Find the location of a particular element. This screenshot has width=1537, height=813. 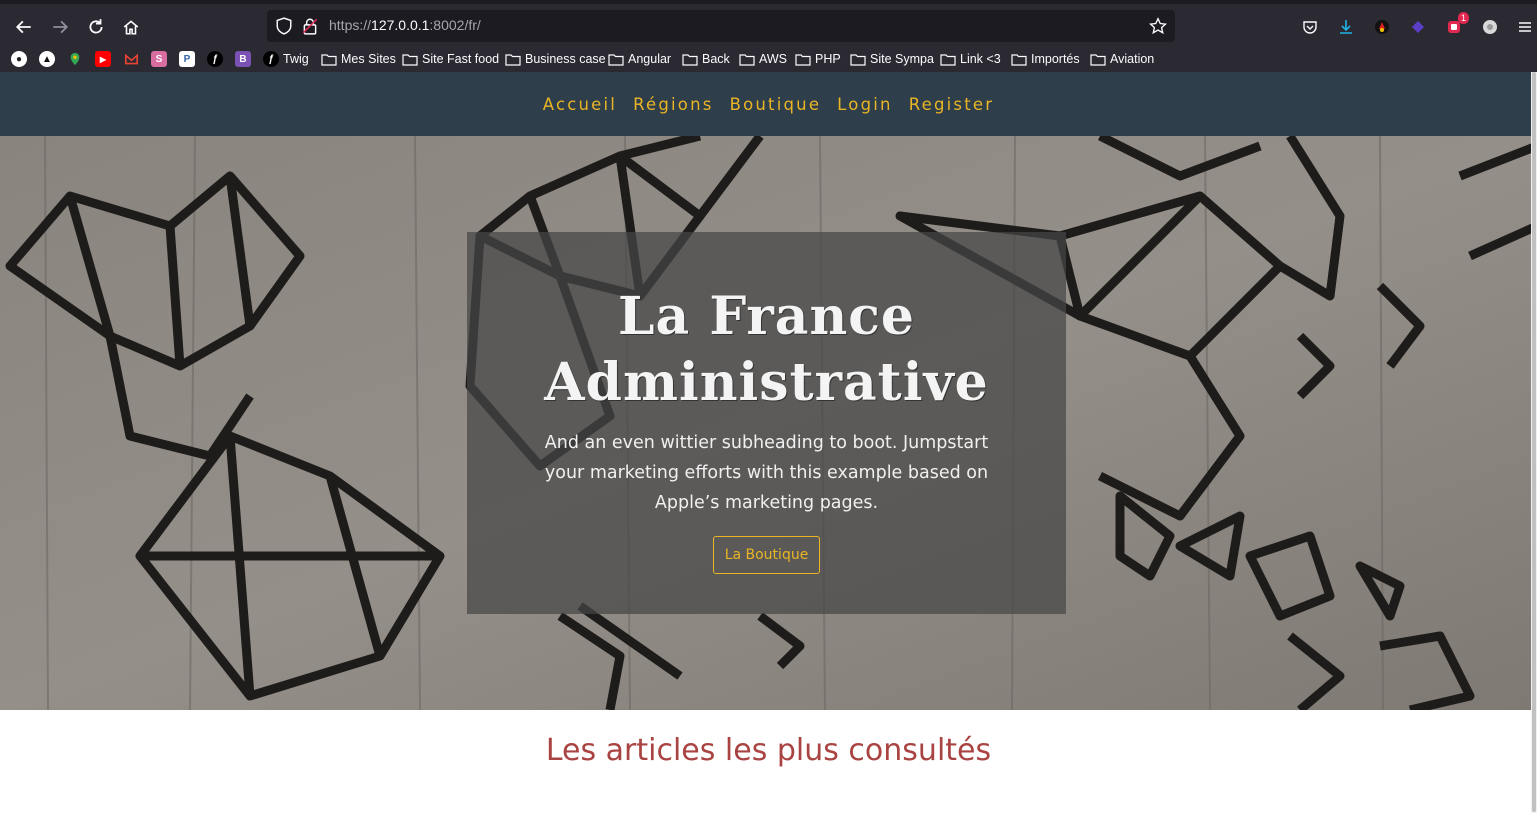

extension-gem-icon is located at coordinates (1418, 27).